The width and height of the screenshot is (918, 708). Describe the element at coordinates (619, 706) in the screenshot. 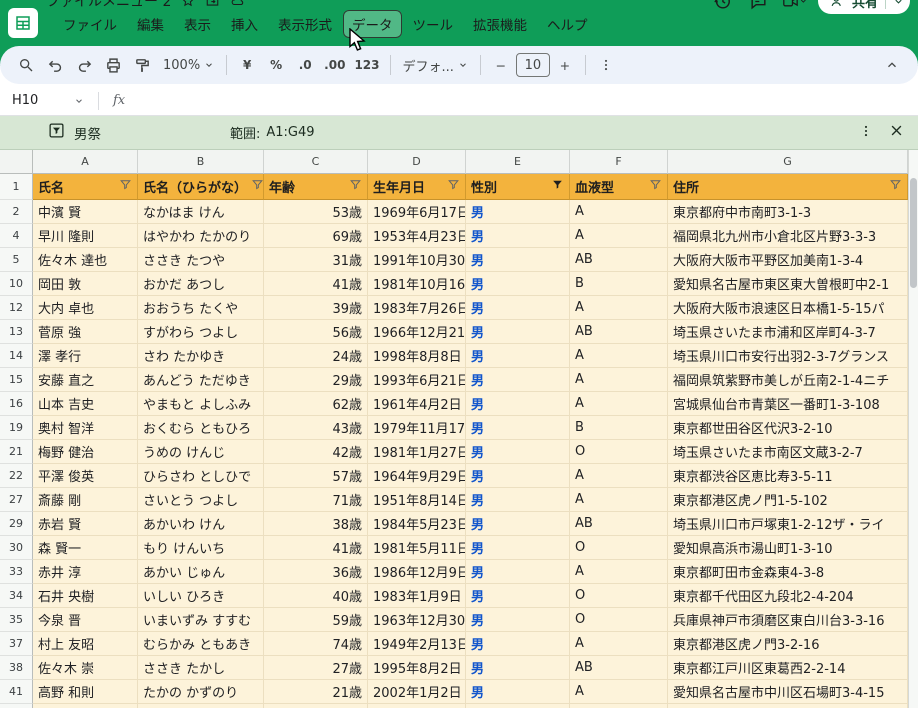

I see `cell-blood_type: B` at that location.